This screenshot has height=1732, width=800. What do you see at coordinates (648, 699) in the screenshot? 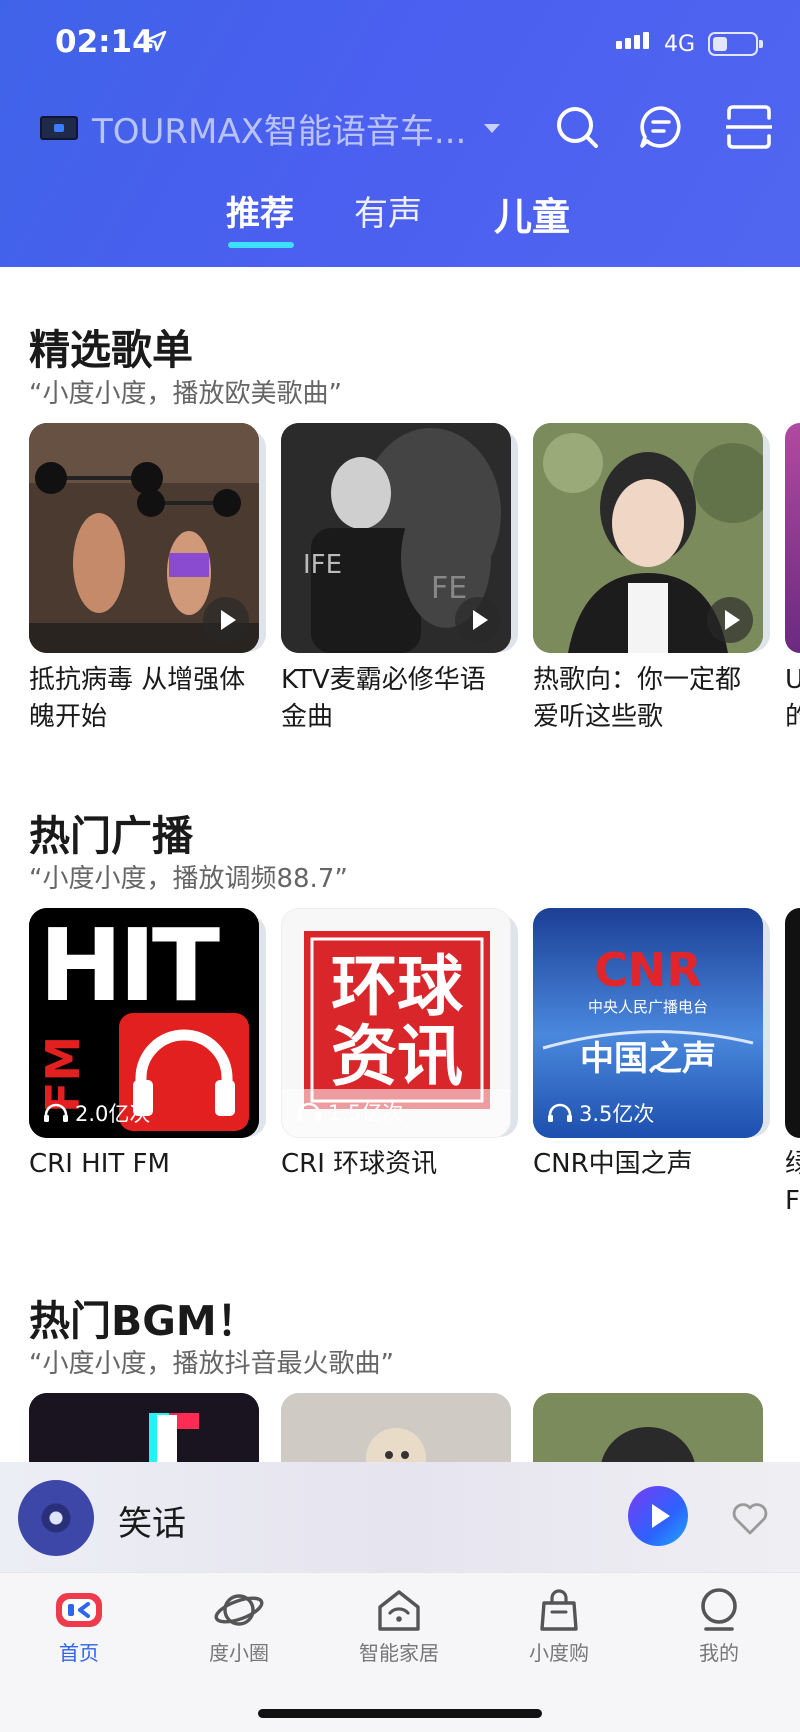
I see `playlist-title: 热歌向：你一定都爱听这些歌` at bounding box center [648, 699].